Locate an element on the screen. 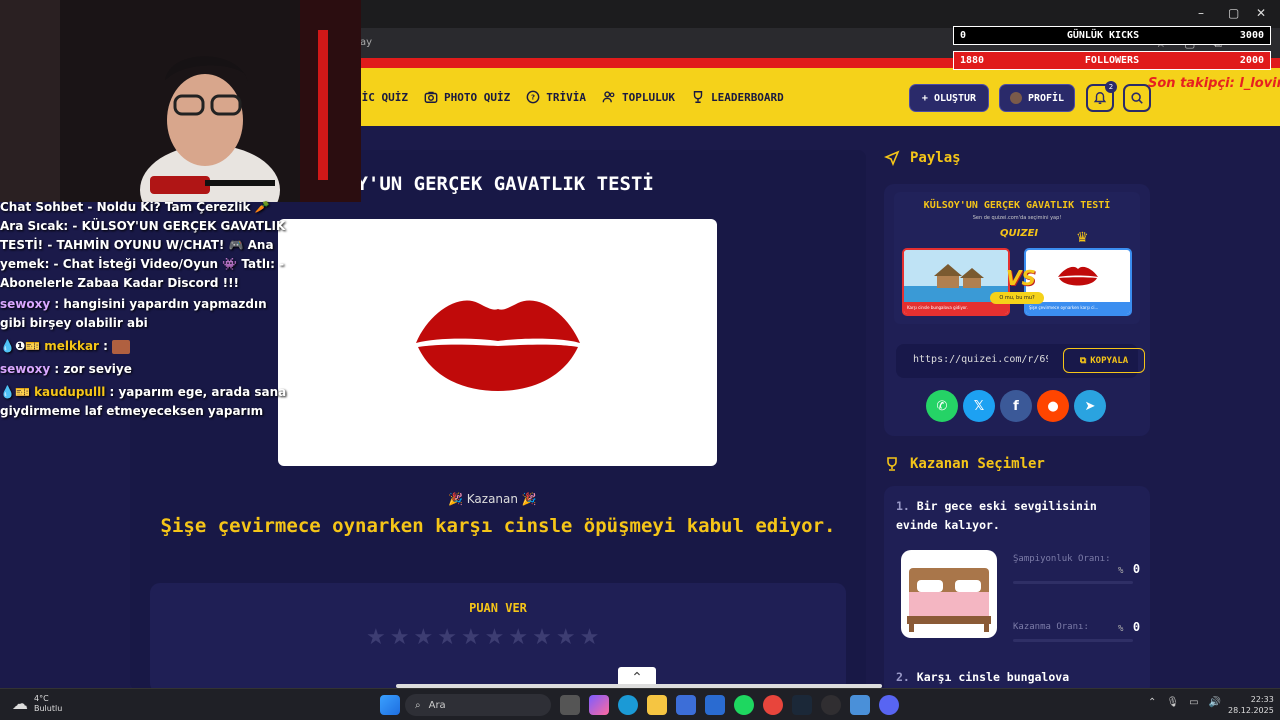 This screenshot has width=1280, height=720. social-buttons: ✆ 𝕏f ● ➤ is located at coordinates (1016, 406).